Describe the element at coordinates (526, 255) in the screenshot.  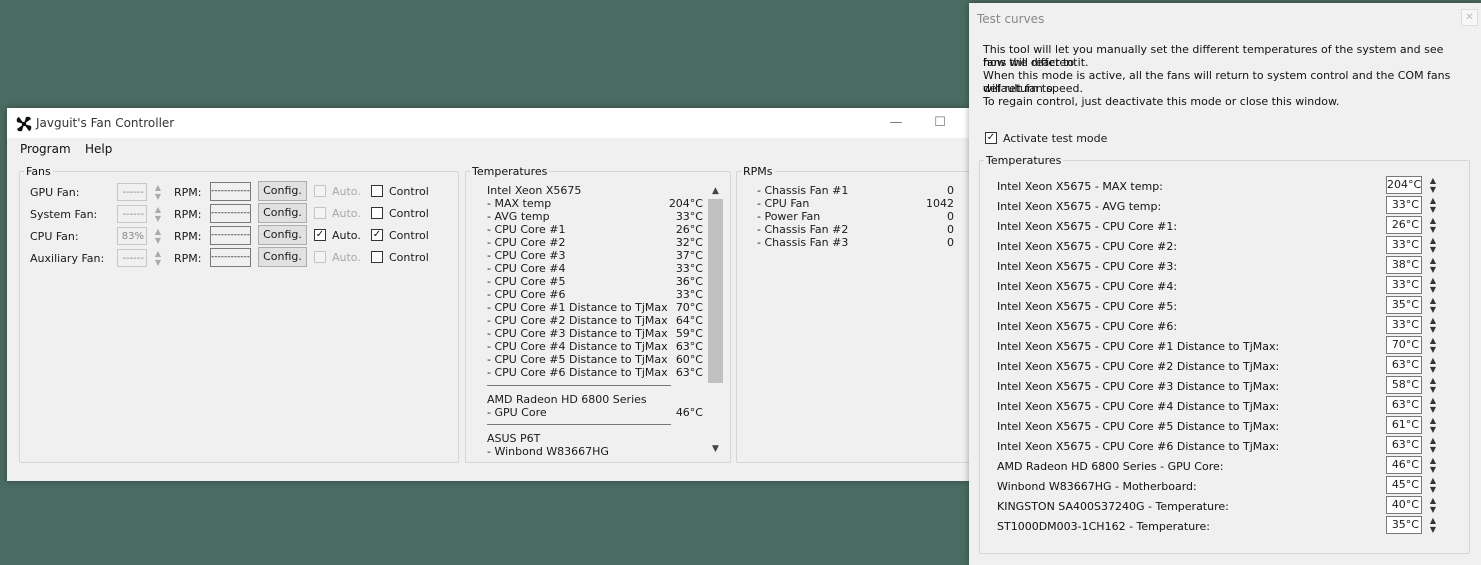
I see `temp-line-name: - CPU Core #3` at that location.